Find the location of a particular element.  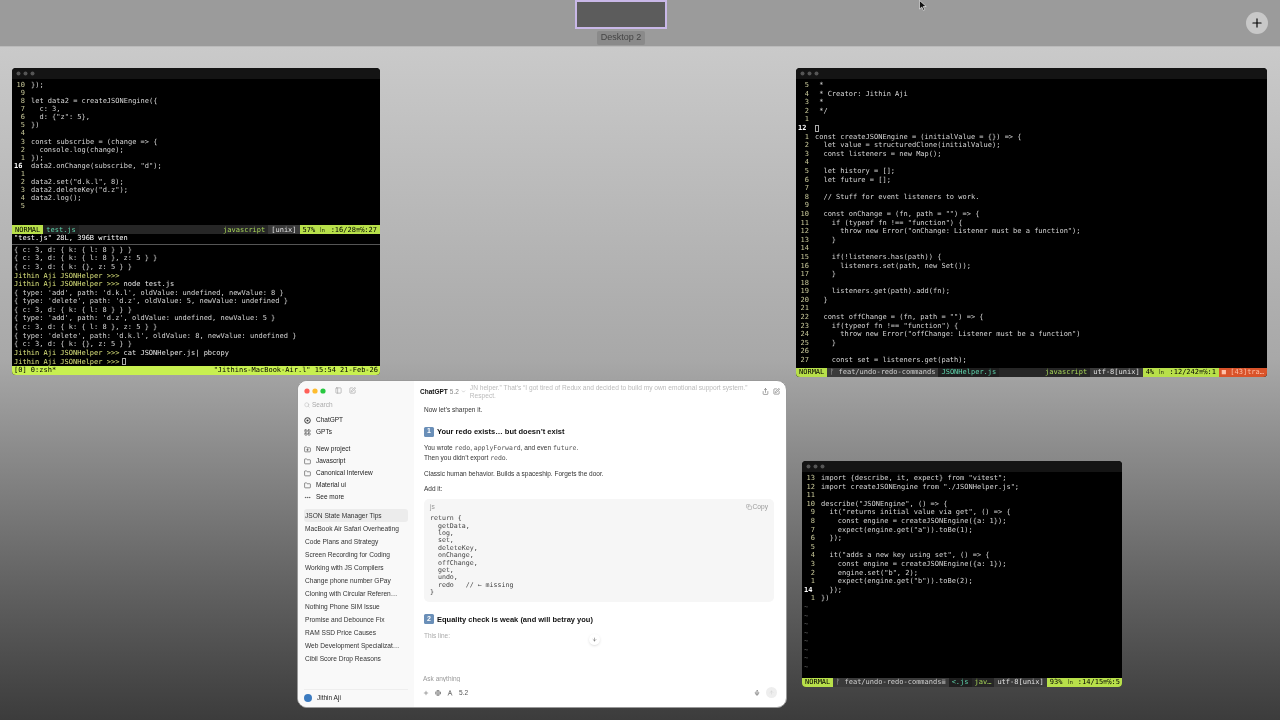

search-icon is located at coordinates (307, 405).